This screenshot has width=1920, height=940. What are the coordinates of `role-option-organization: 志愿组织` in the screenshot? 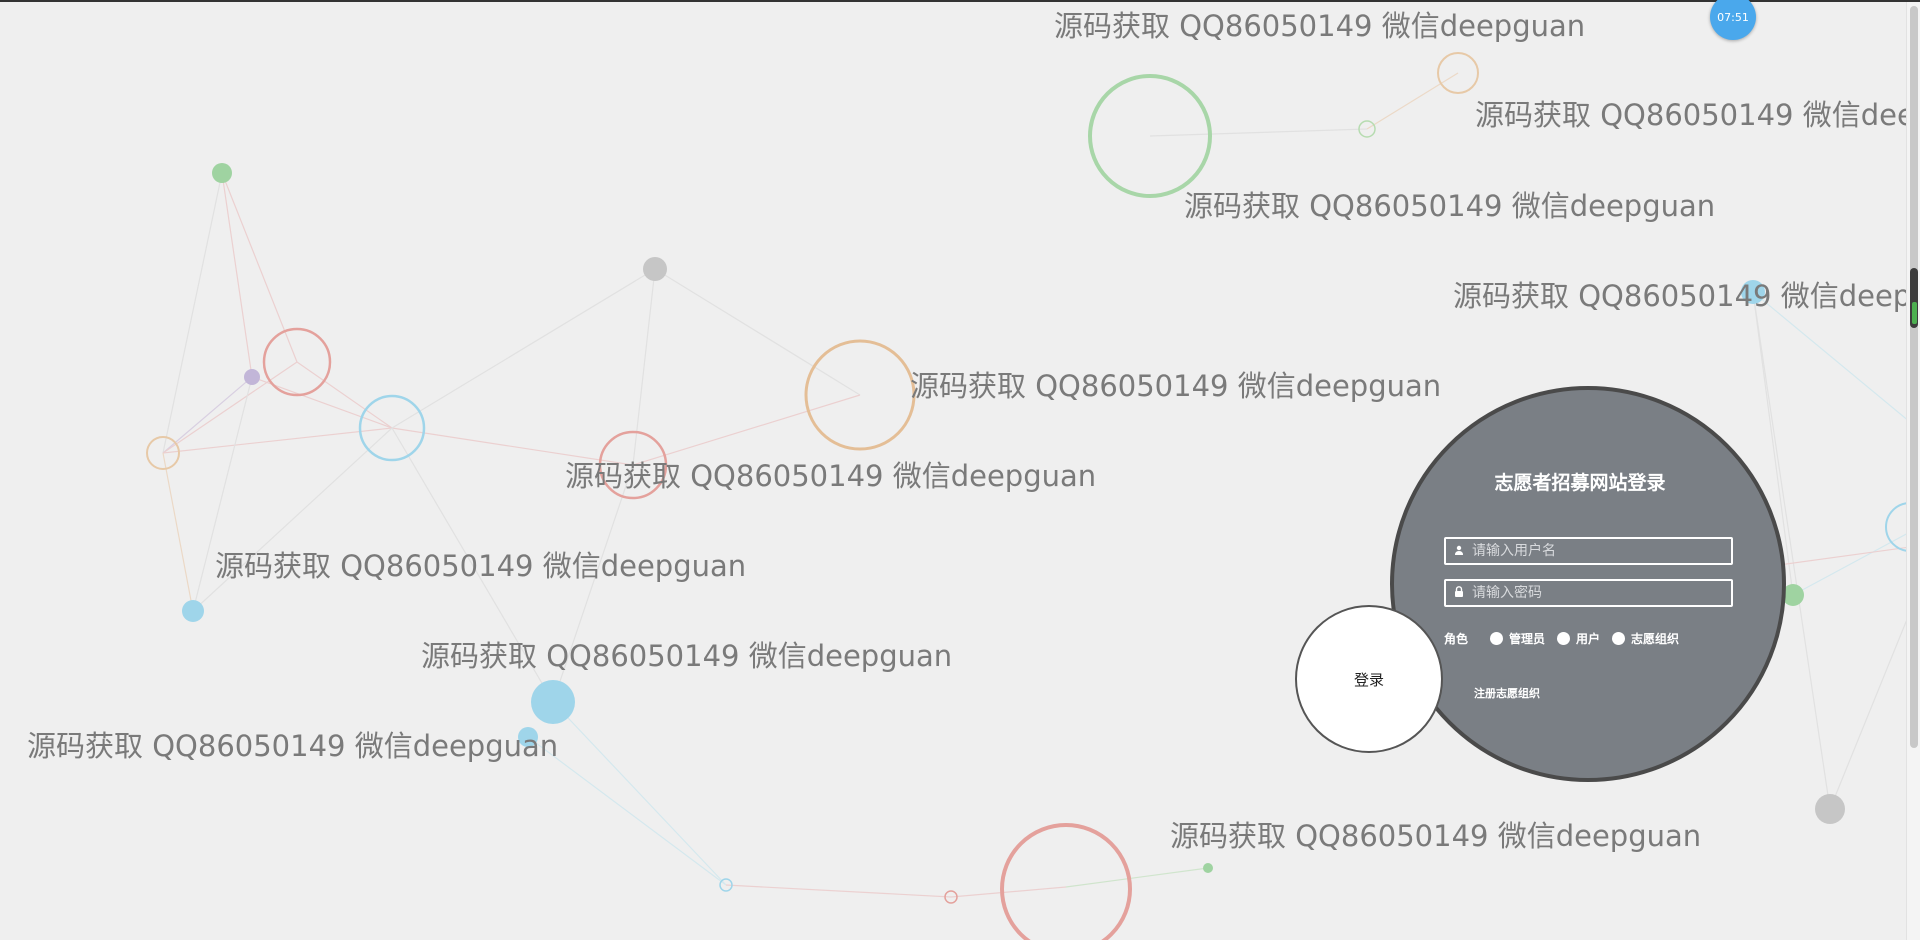 It's located at (1645, 638).